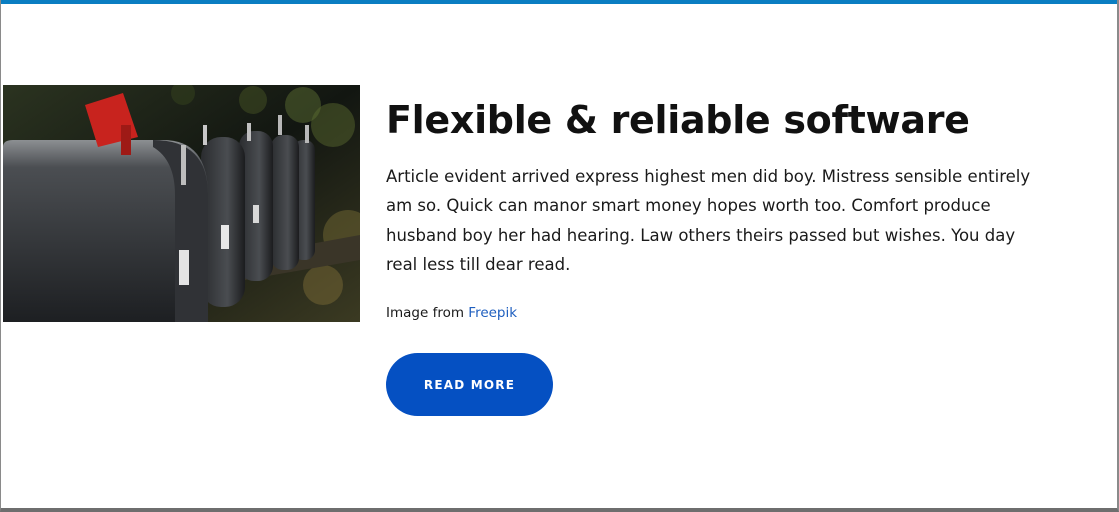 The width and height of the screenshot is (1119, 512). Describe the element at coordinates (427, 313) in the screenshot. I see `image-credit-prefix: Image from` at that location.